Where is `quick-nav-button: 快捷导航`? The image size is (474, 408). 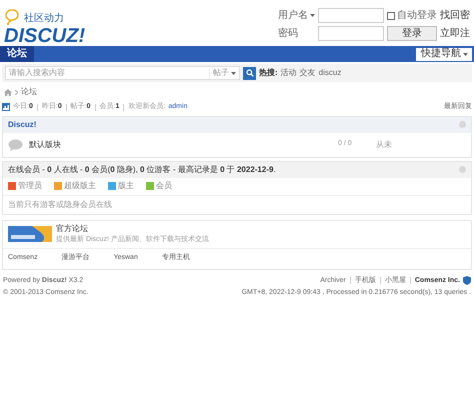
quick-nav-button: 快捷导航 is located at coordinates (444, 54).